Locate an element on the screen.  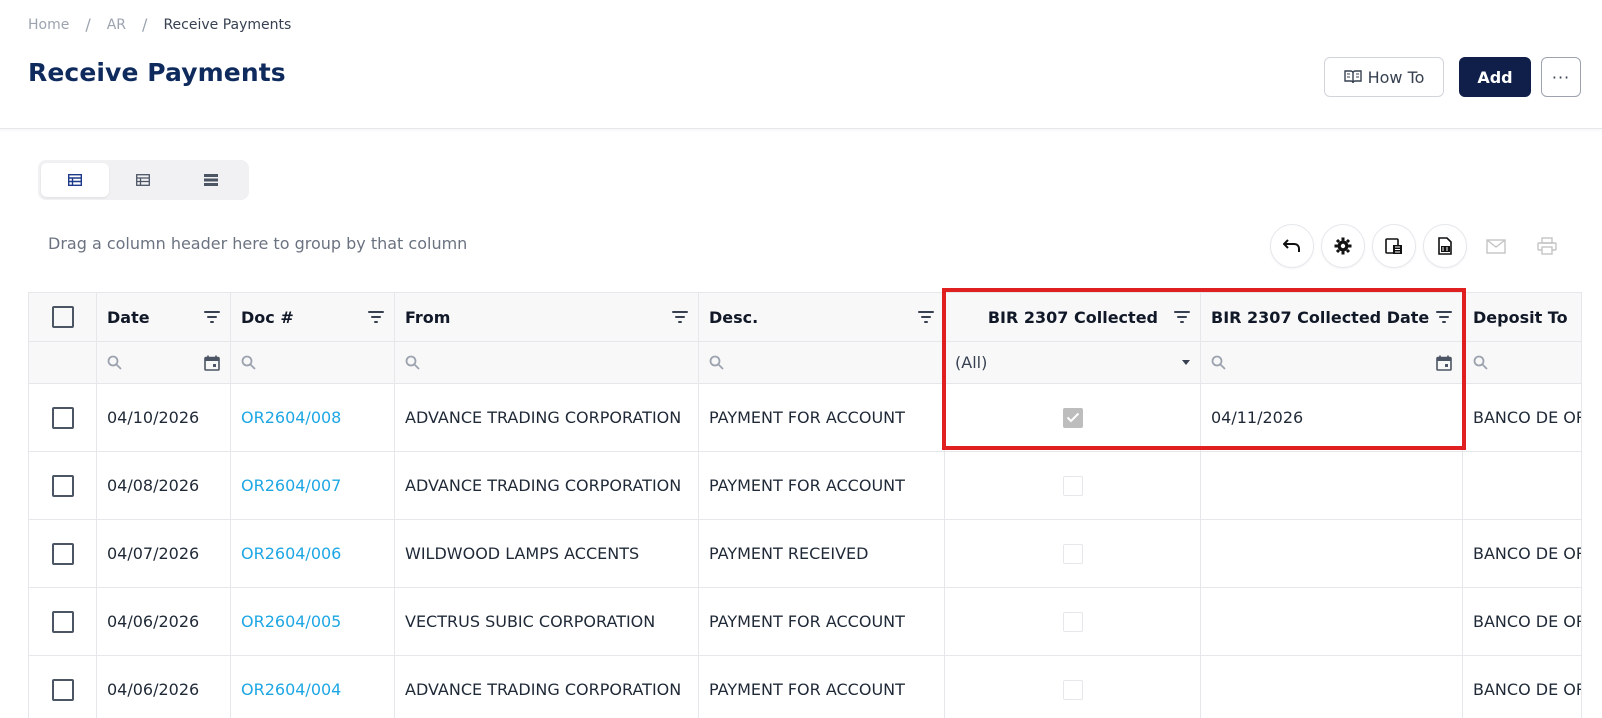
column-title: Doc # is located at coordinates (267, 317).